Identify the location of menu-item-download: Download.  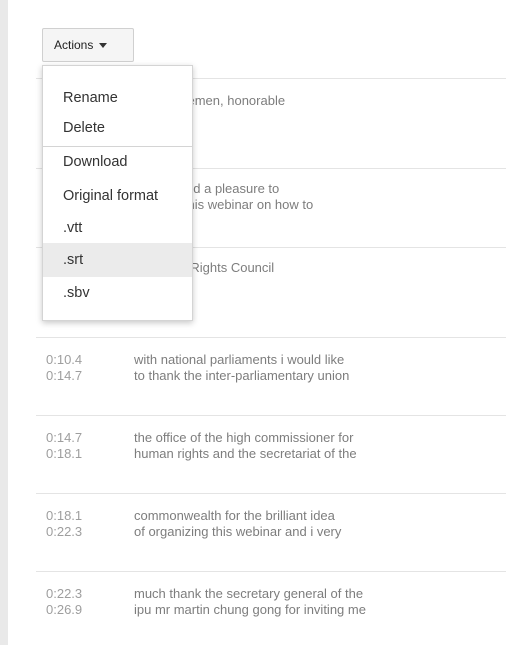
(117, 162).